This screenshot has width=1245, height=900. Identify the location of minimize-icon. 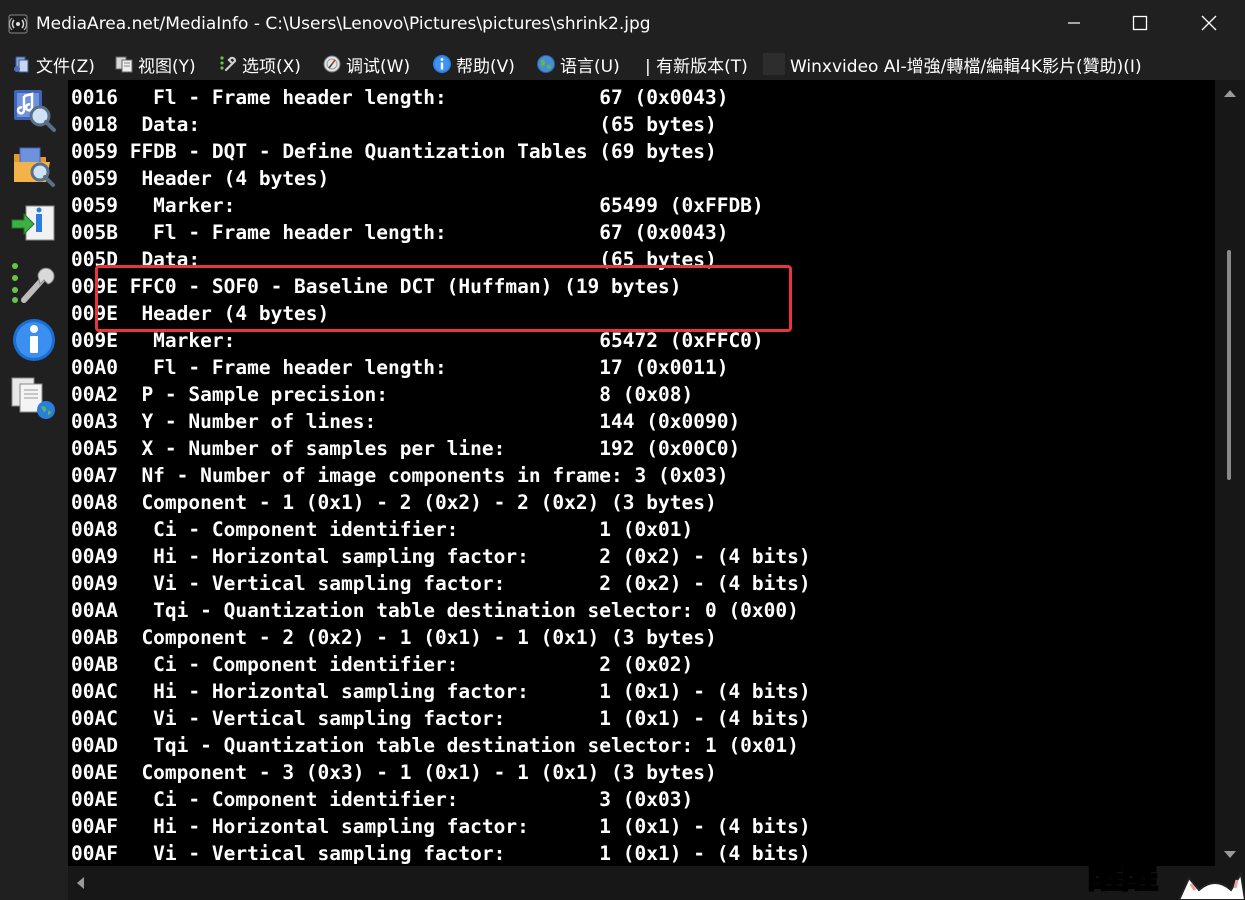
(1074, 23).